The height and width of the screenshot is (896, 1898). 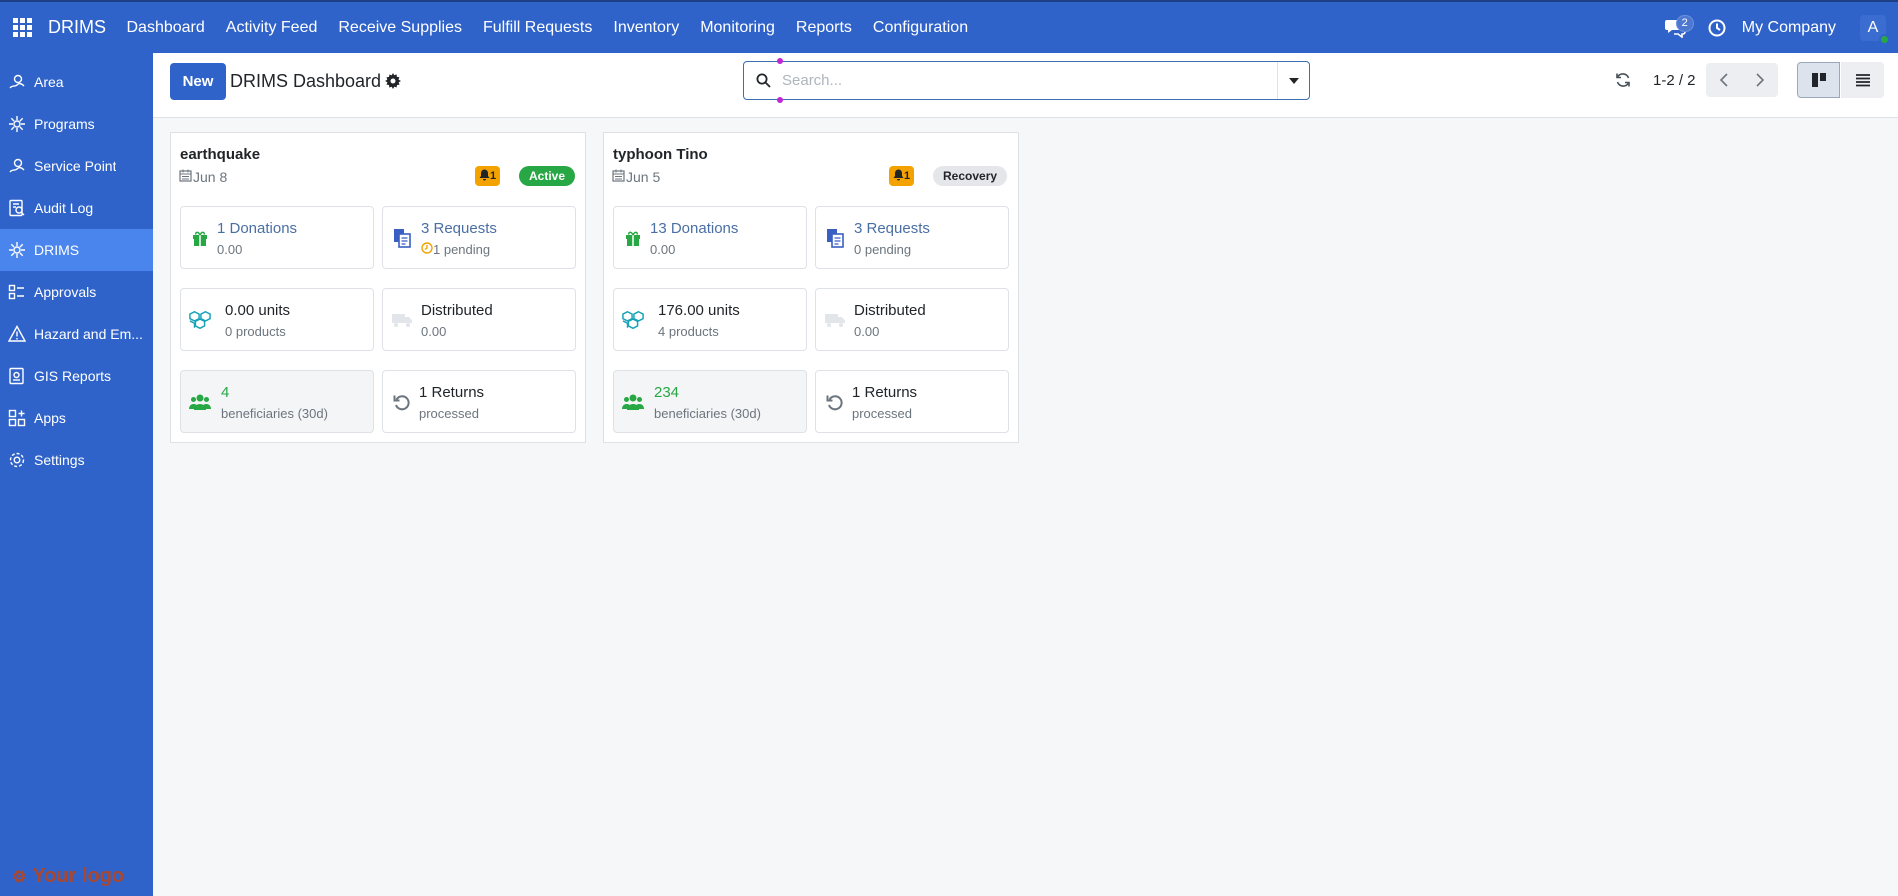 I want to click on refresh-icon, so click(x=1624, y=81).